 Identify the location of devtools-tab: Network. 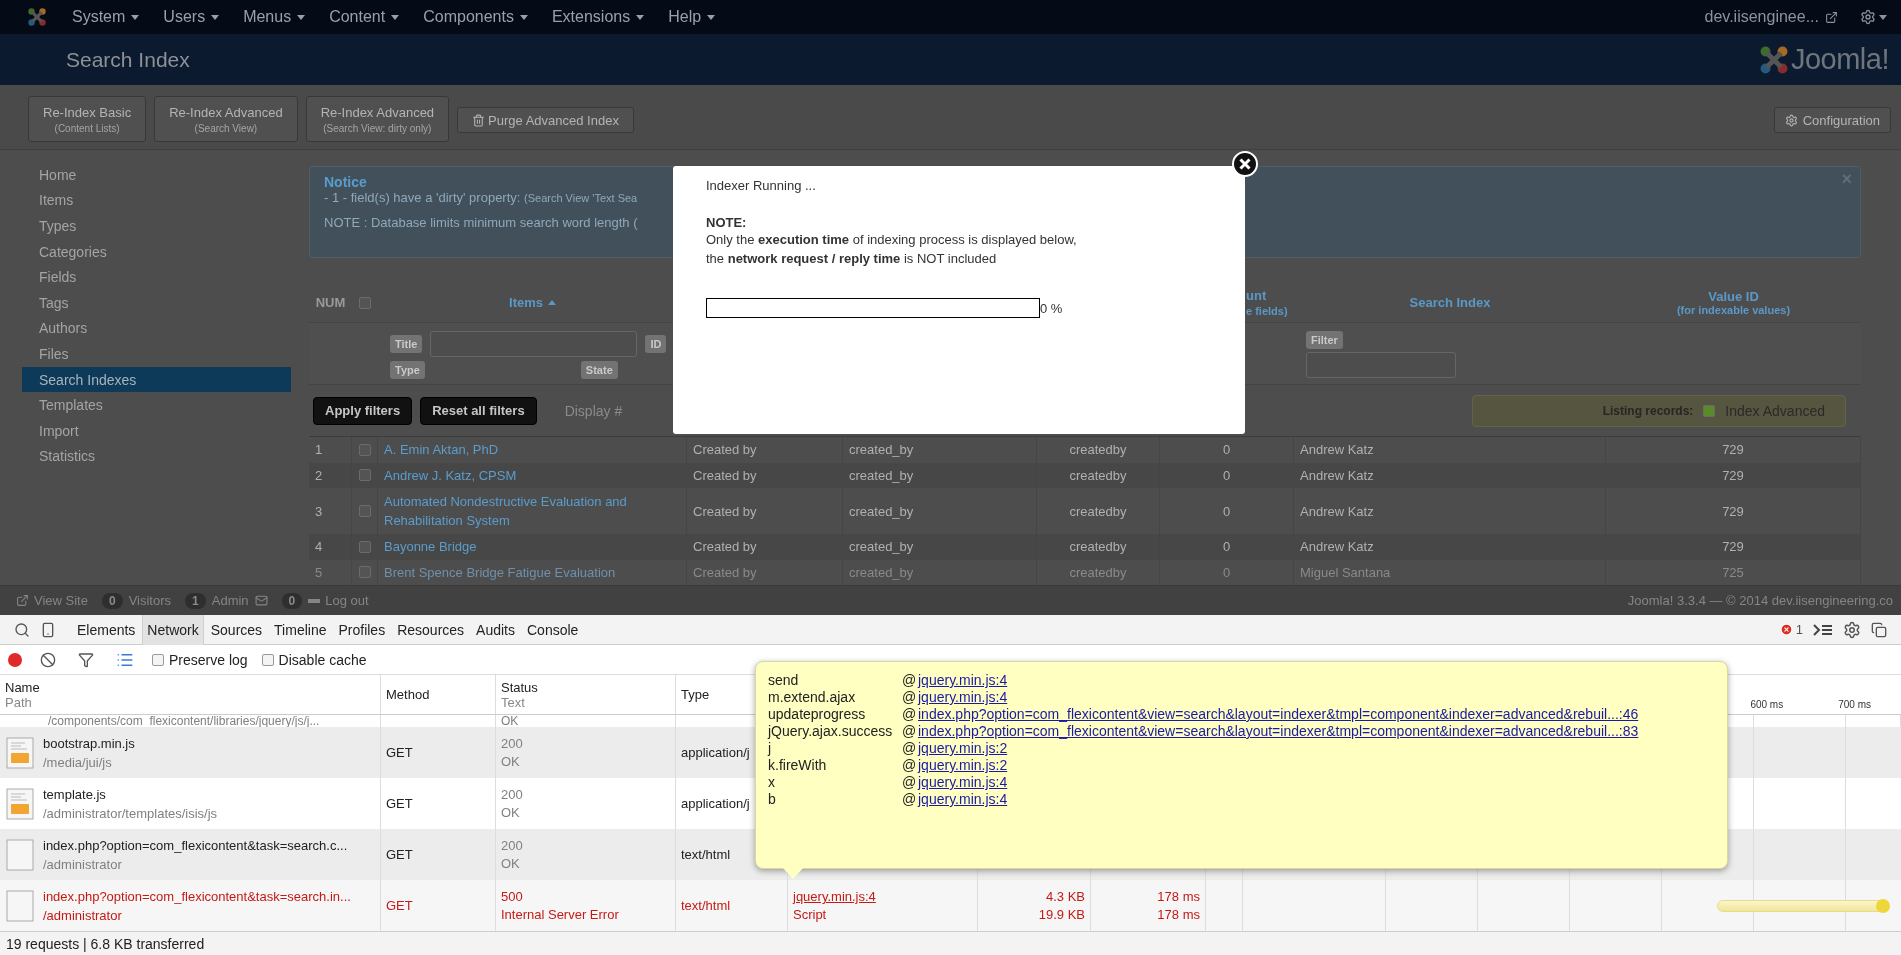
(173, 629).